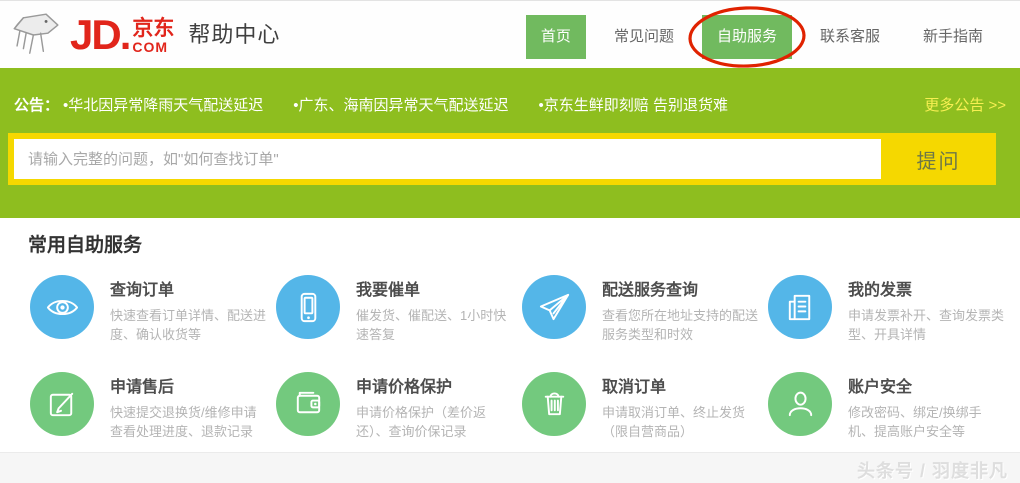  I want to click on service-title: 配送服务查询, so click(650, 290).